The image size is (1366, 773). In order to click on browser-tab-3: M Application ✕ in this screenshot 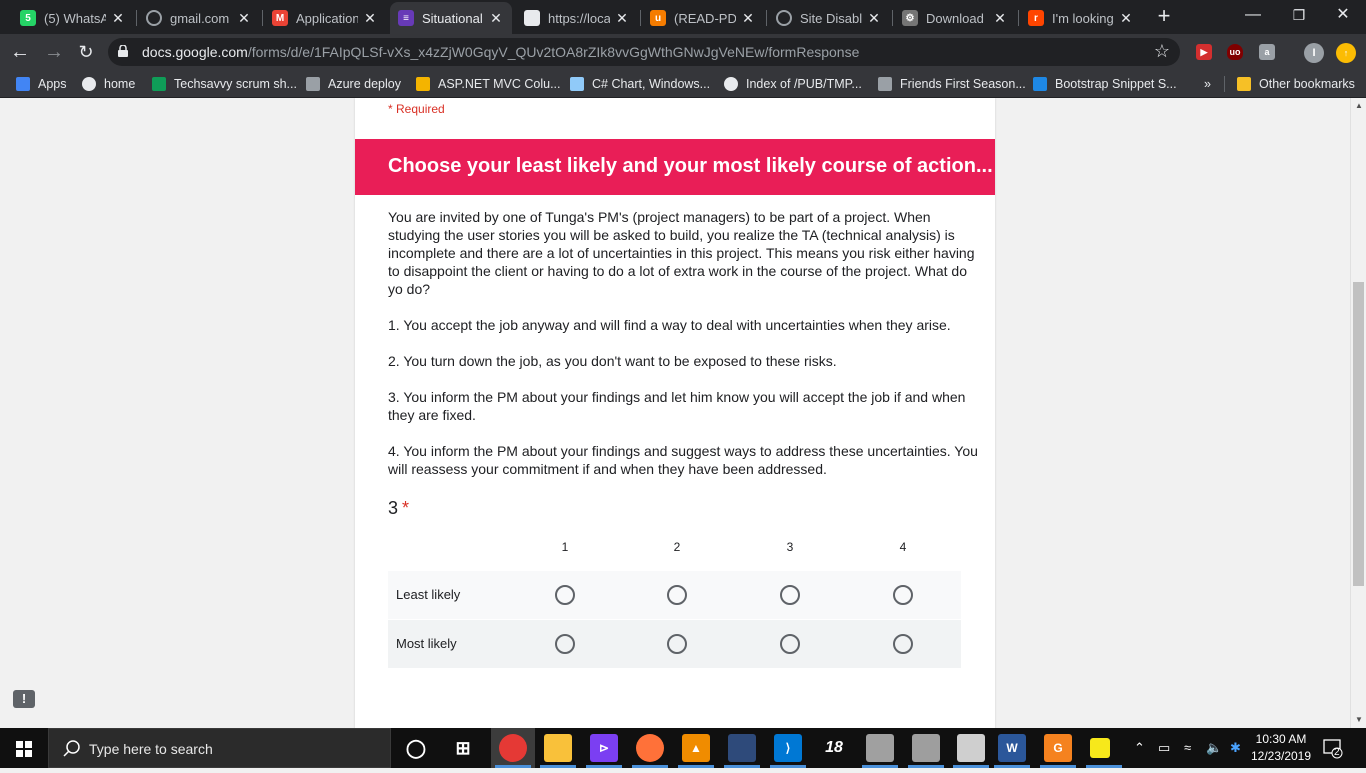, I will do `click(325, 18)`.